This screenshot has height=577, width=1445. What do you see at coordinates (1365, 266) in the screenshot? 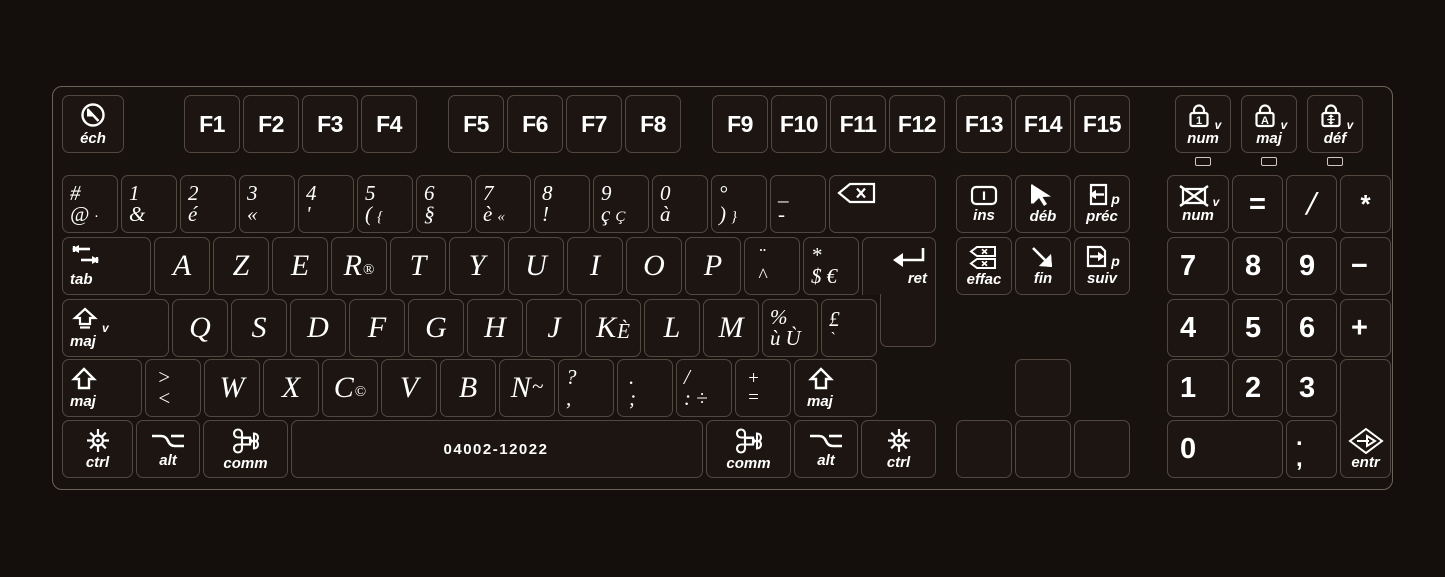
I see `key-numpad-minus: −` at bounding box center [1365, 266].